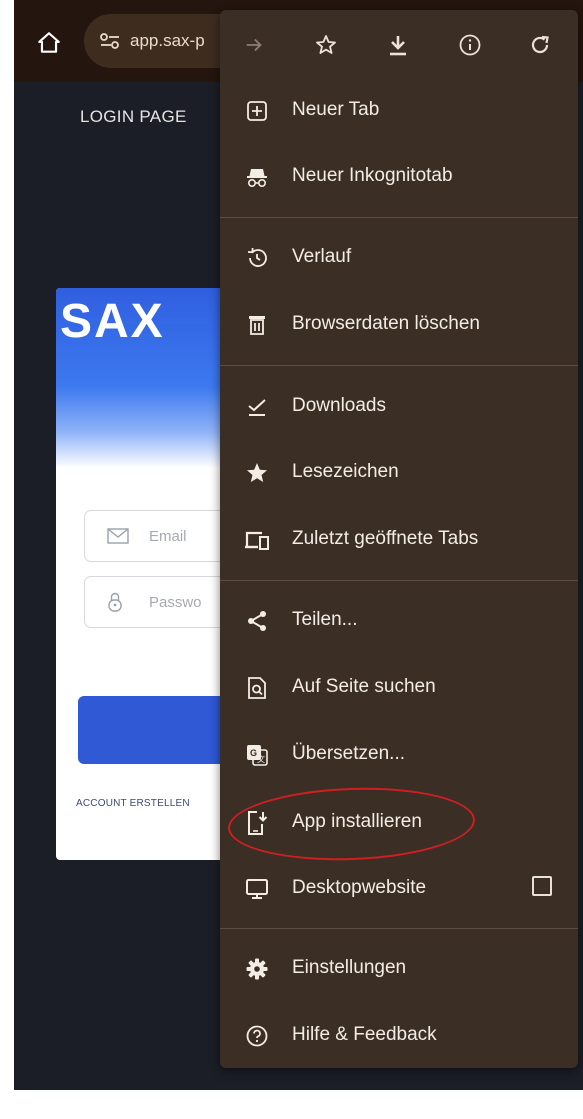 This screenshot has width=583, height=1119. What do you see at coordinates (257, 1036) in the screenshot?
I see `help-icon` at bounding box center [257, 1036].